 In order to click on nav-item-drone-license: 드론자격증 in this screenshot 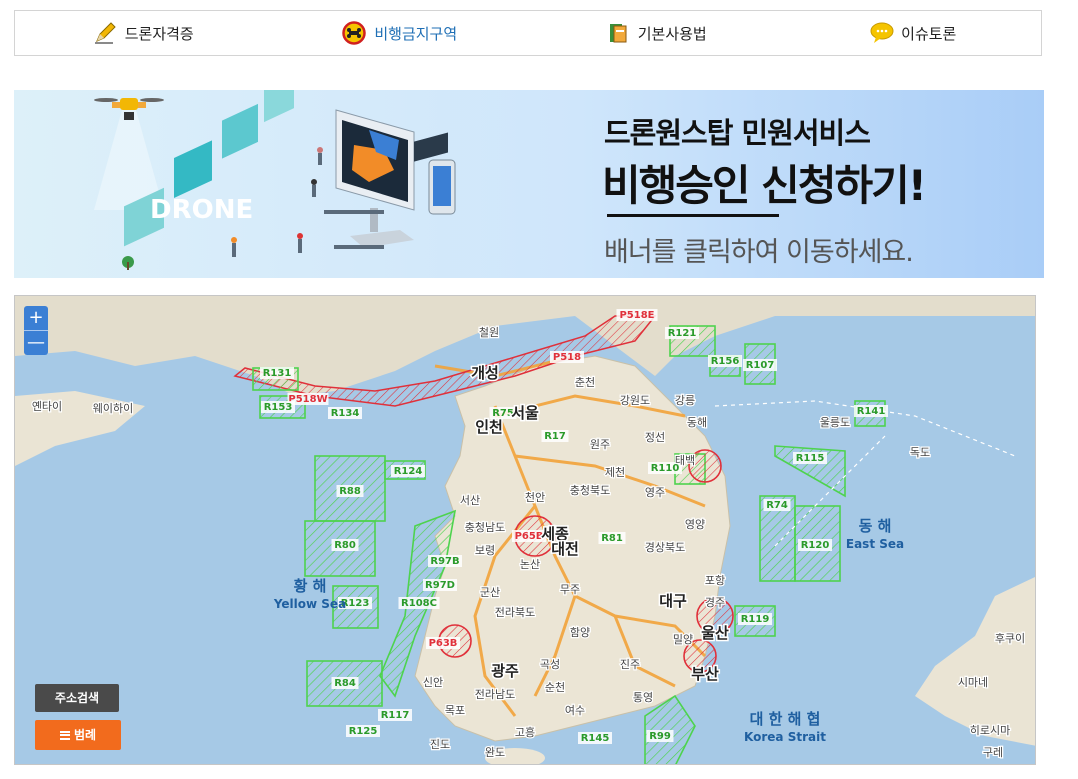, I will do `click(143, 33)`.